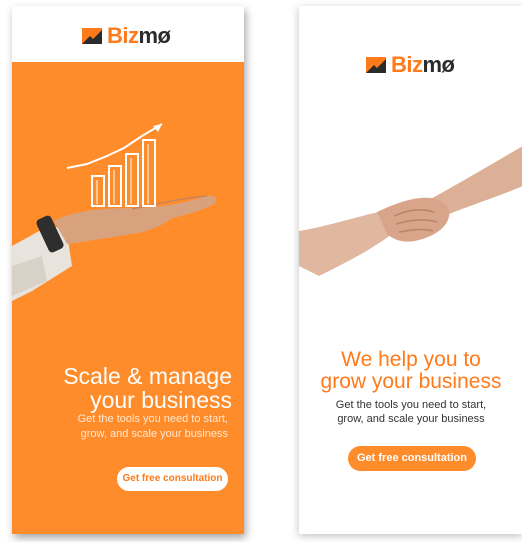 This screenshot has height=542, width=522. I want to click on handshake-illustration, so click(410, 211).